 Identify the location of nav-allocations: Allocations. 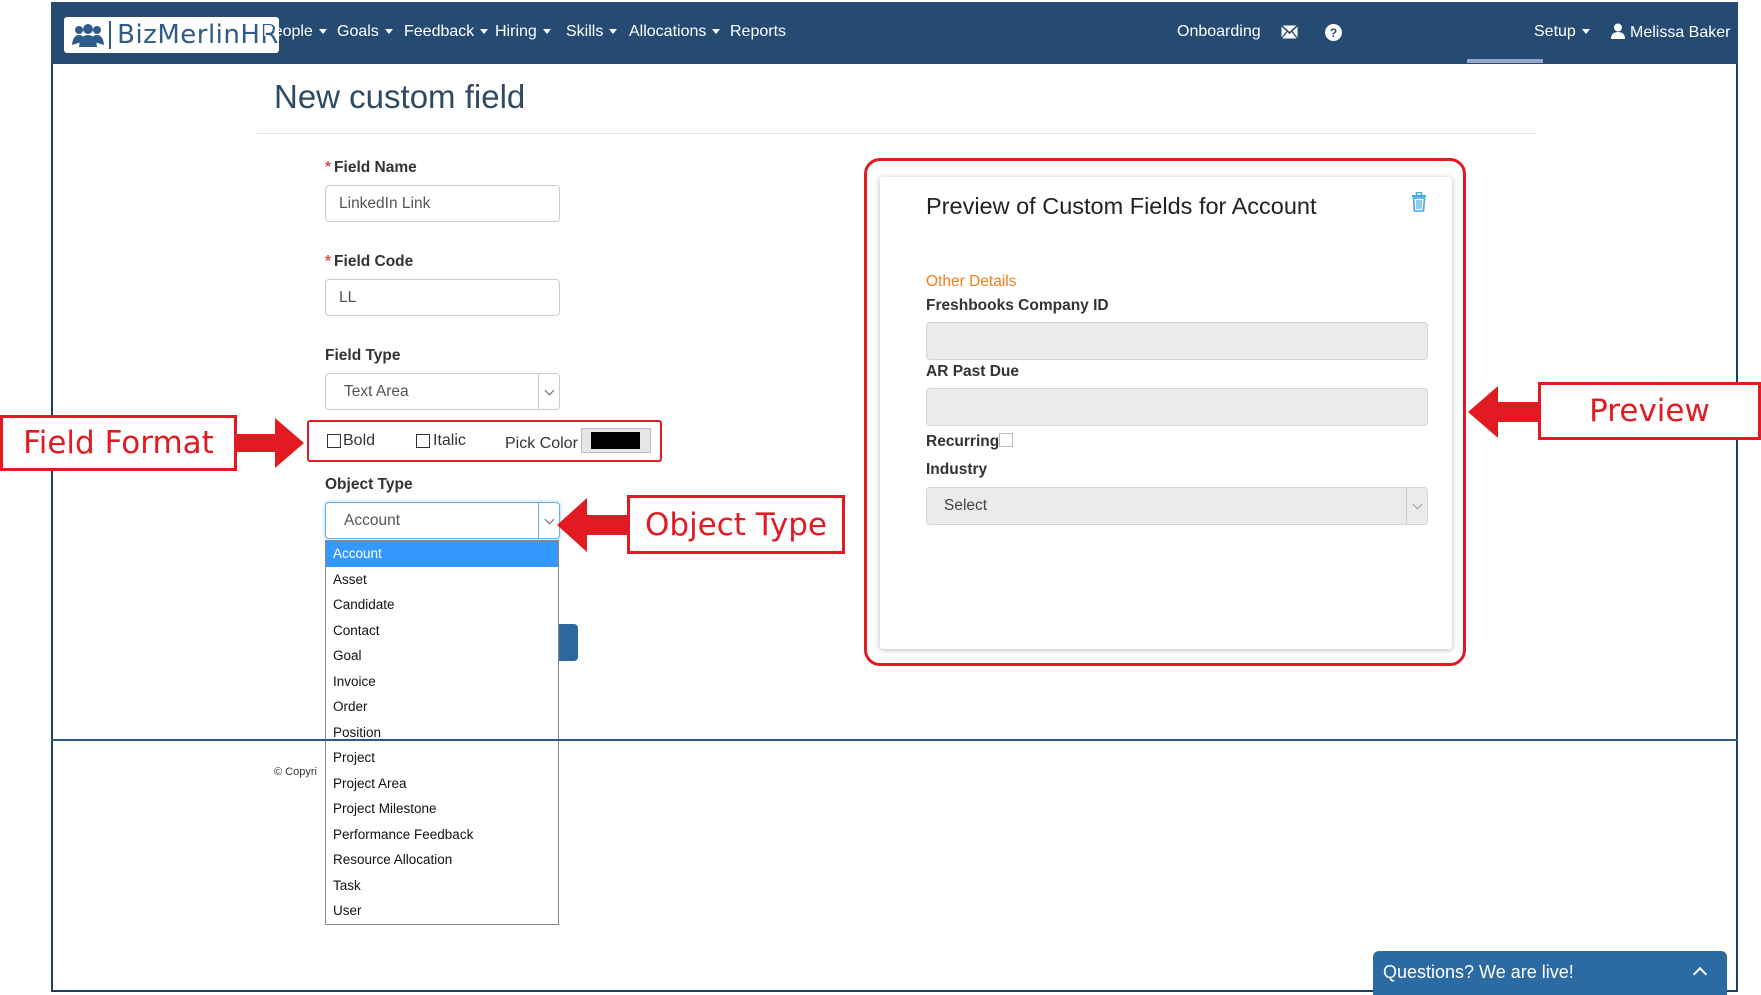
(675, 32).